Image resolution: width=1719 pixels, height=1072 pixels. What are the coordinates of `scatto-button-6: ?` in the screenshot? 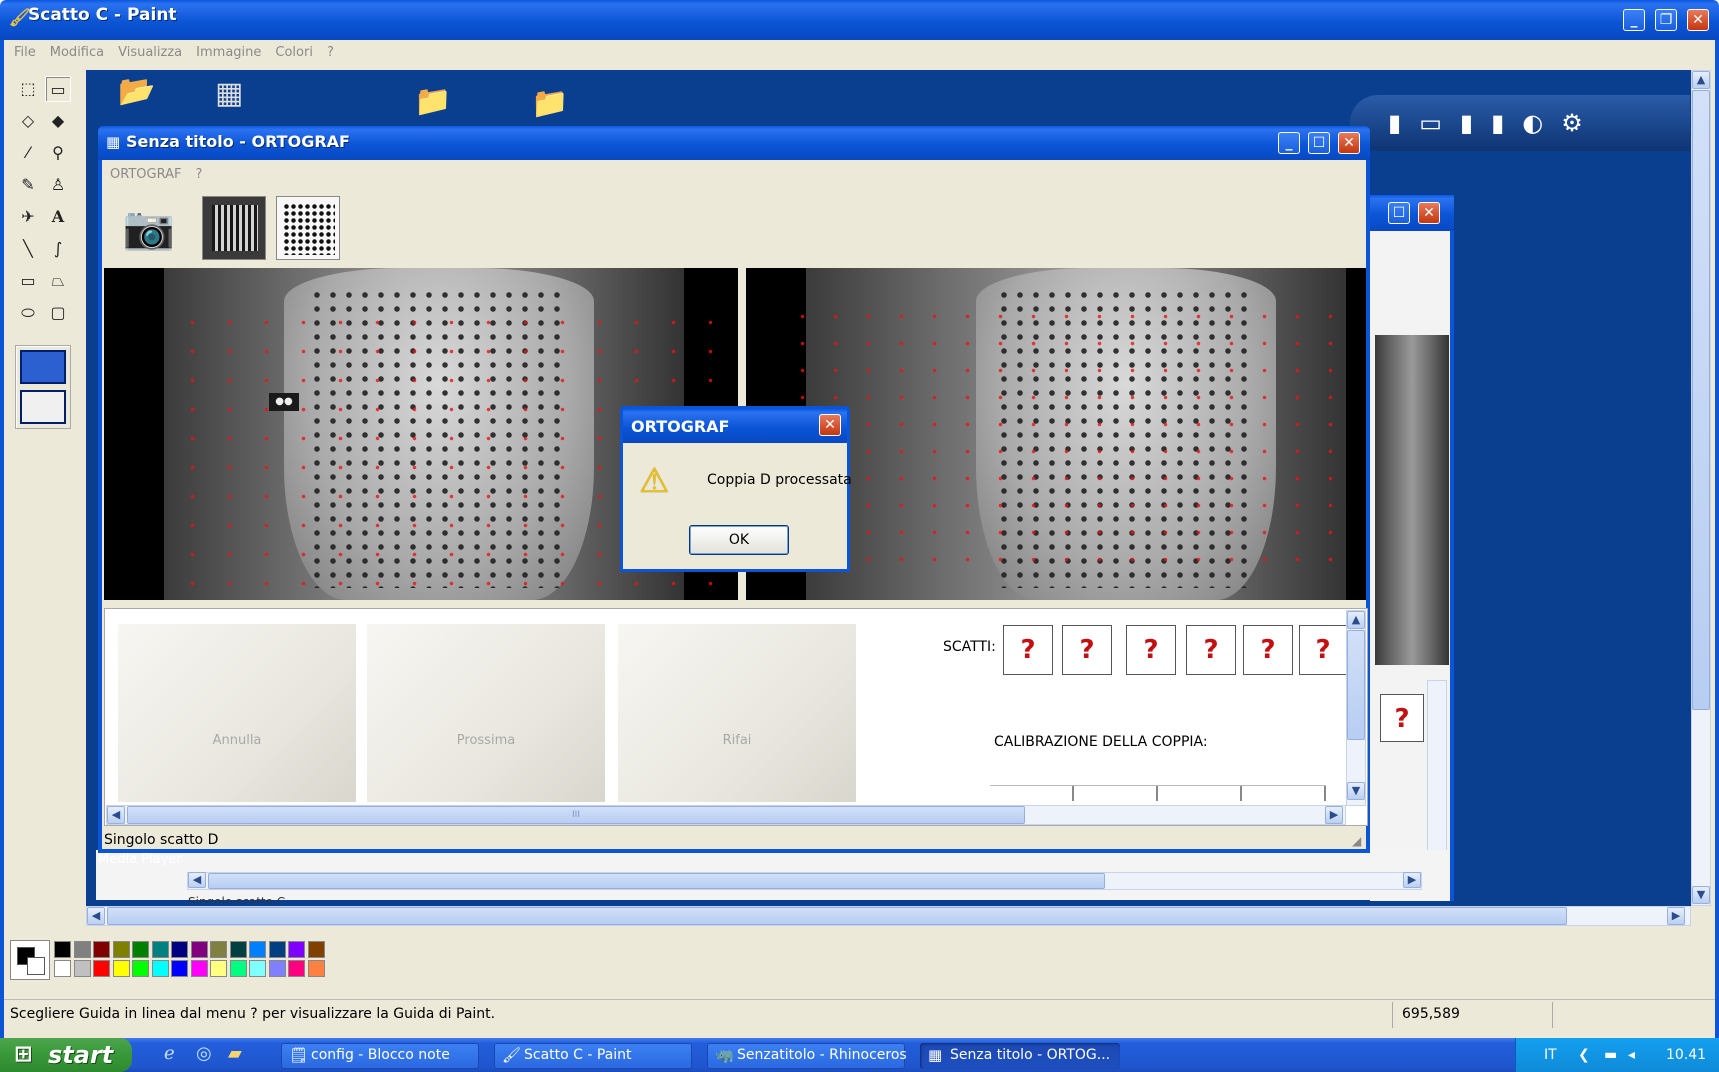 It's located at (1323, 650).